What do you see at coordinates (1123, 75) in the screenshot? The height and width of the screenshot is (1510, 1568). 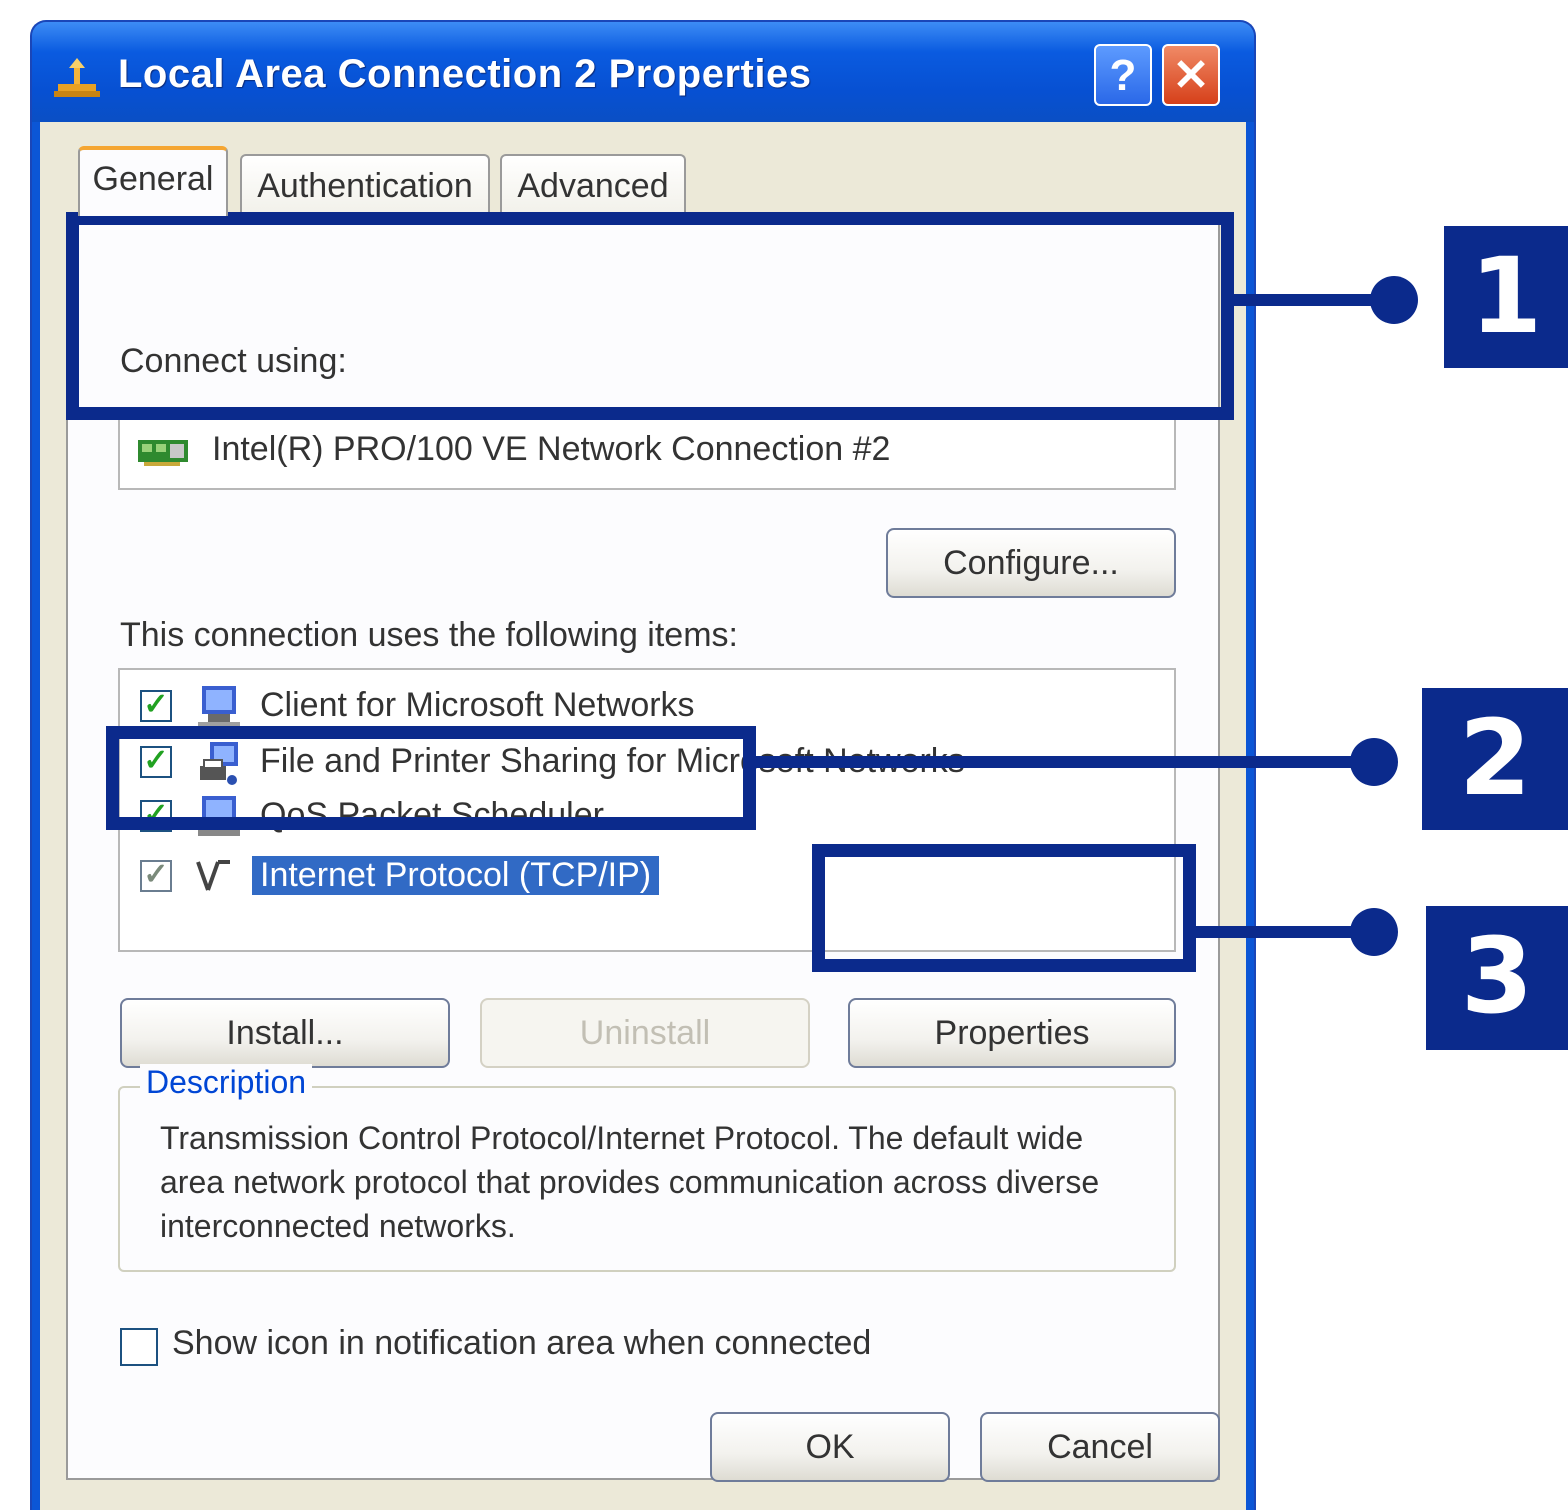 I see `help-button: ?` at bounding box center [1123, 75].